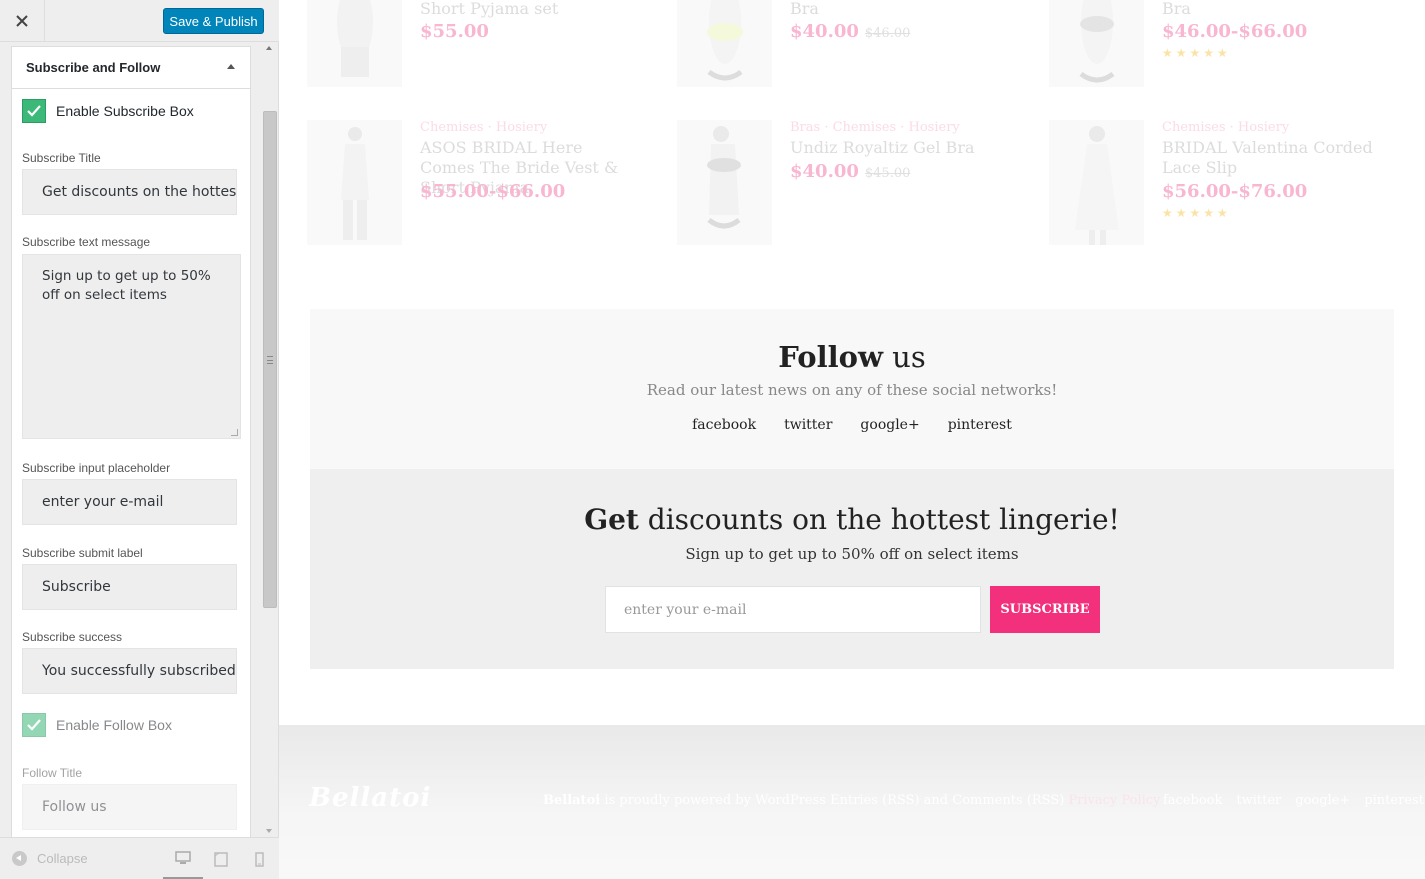 The width and height of the screenshot is (1425, 879). I want to click on collapse-icon, so click(19, 858).